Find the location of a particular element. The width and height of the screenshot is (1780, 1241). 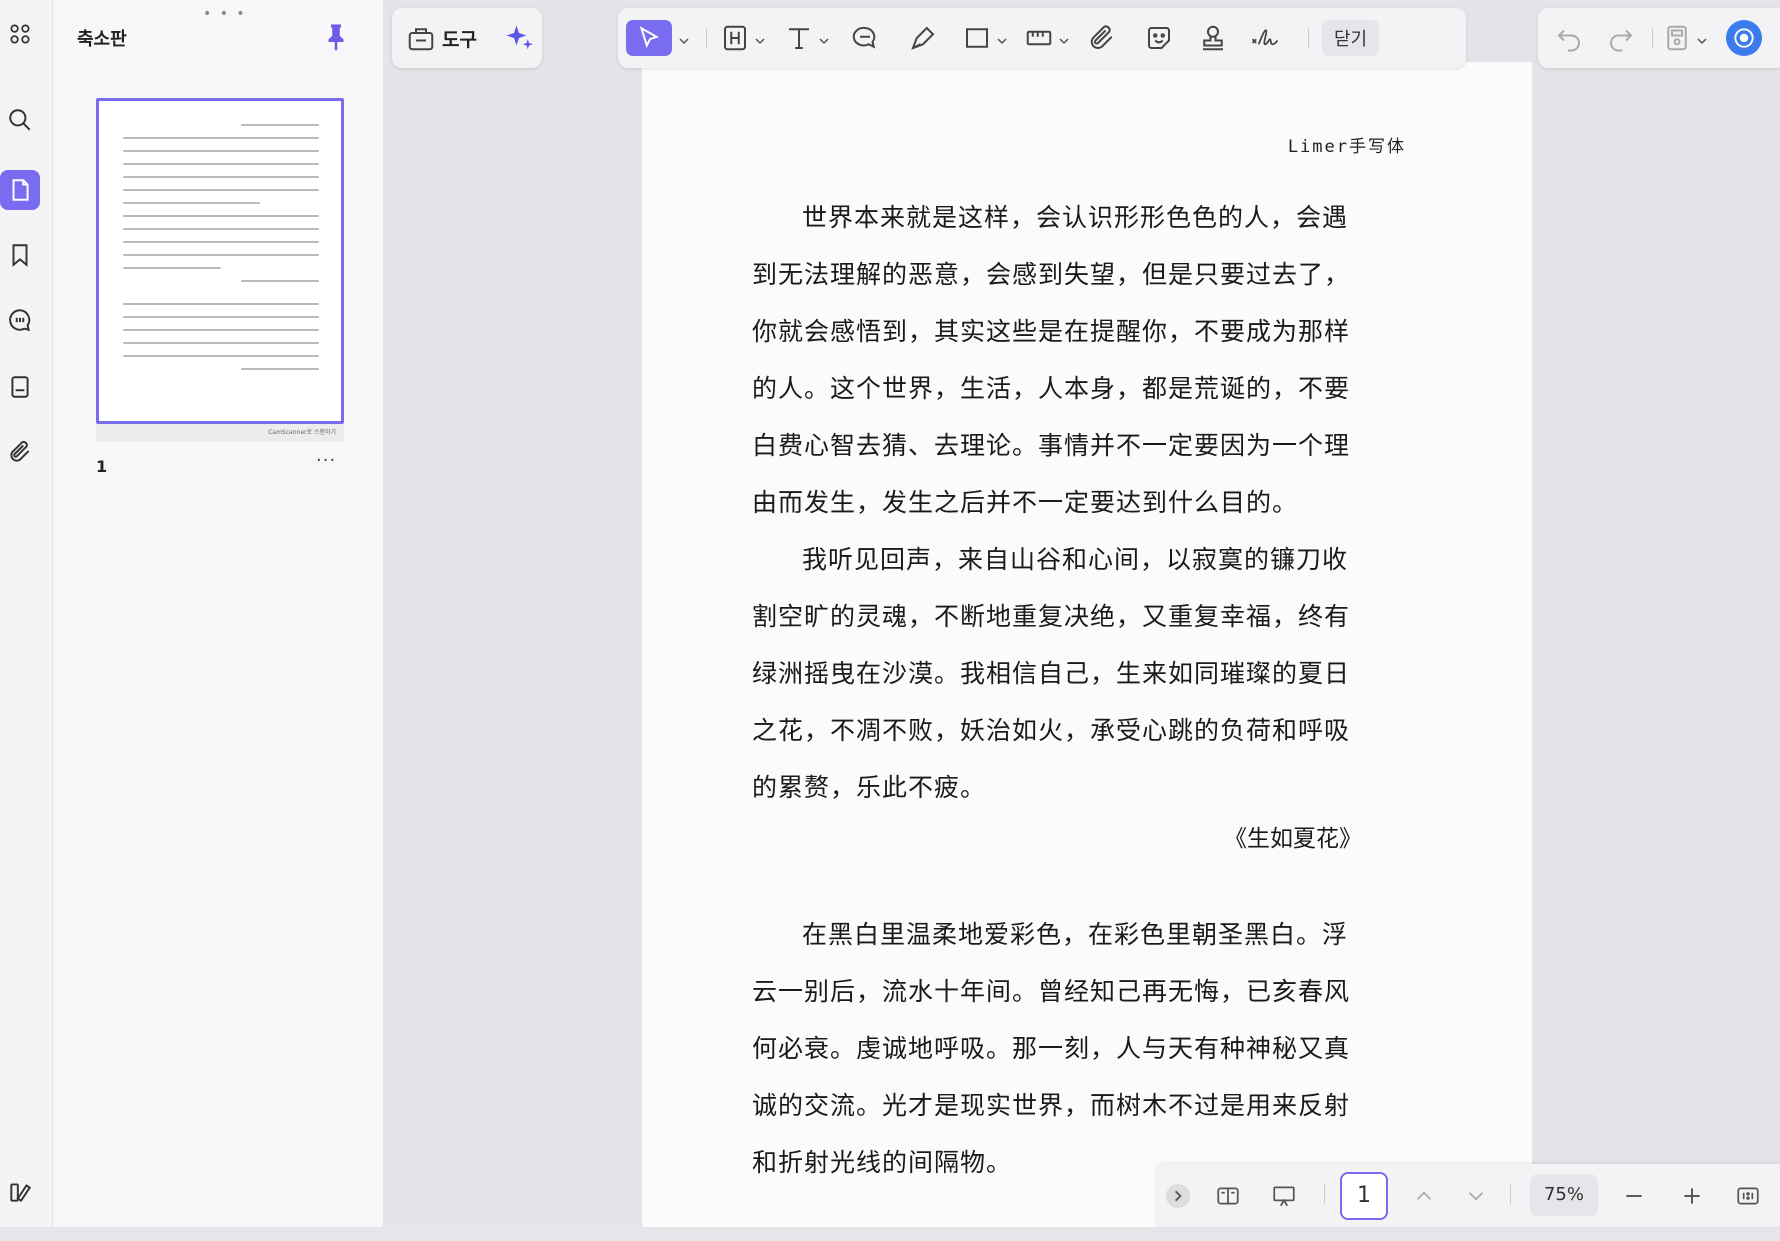

annotation-toolbar: 닫기 is located at coordinates (1042, 38).